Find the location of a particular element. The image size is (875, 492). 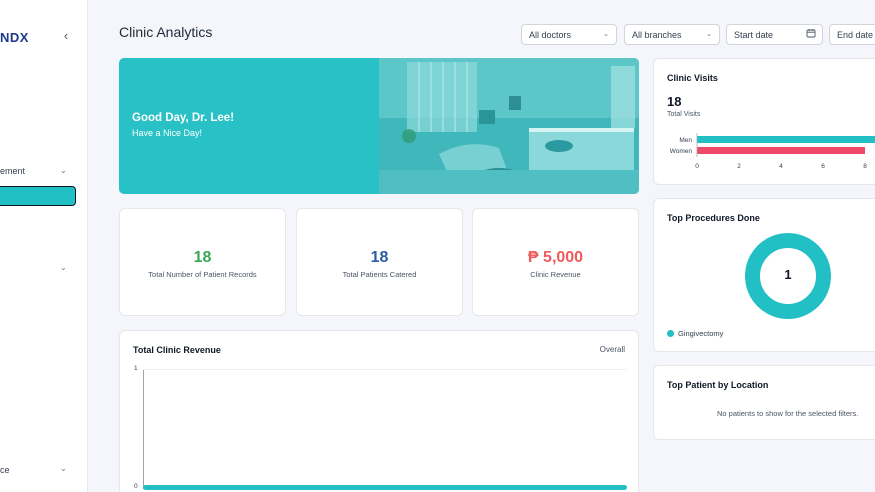

y-axis is located at coordinates (143, 429).